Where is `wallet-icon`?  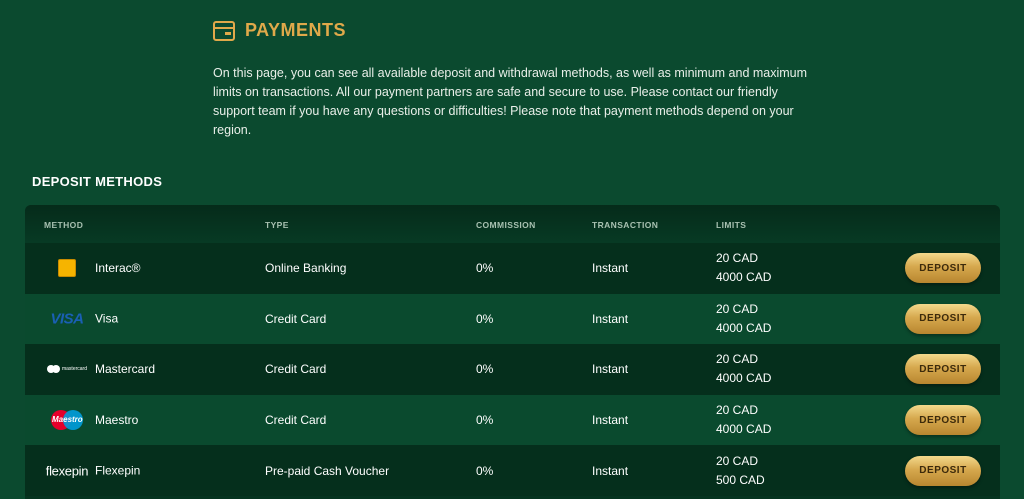 wallet-icon is located at coordinates (224, 30).